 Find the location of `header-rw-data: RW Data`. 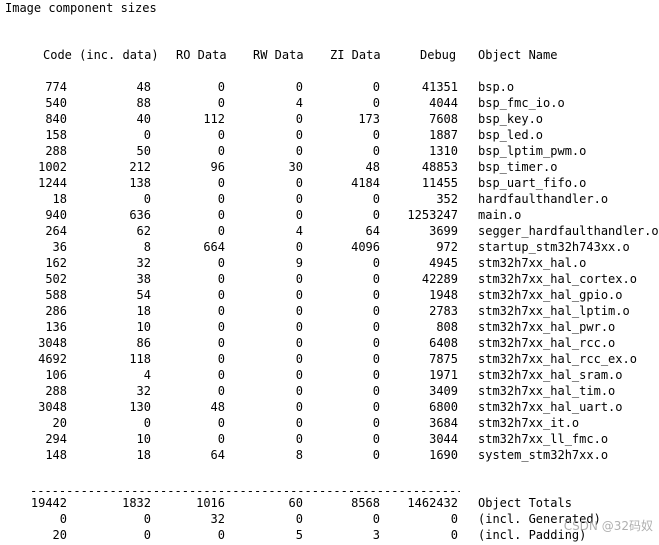

header-rw-data: RW Data is located at coordinates (278, 55).